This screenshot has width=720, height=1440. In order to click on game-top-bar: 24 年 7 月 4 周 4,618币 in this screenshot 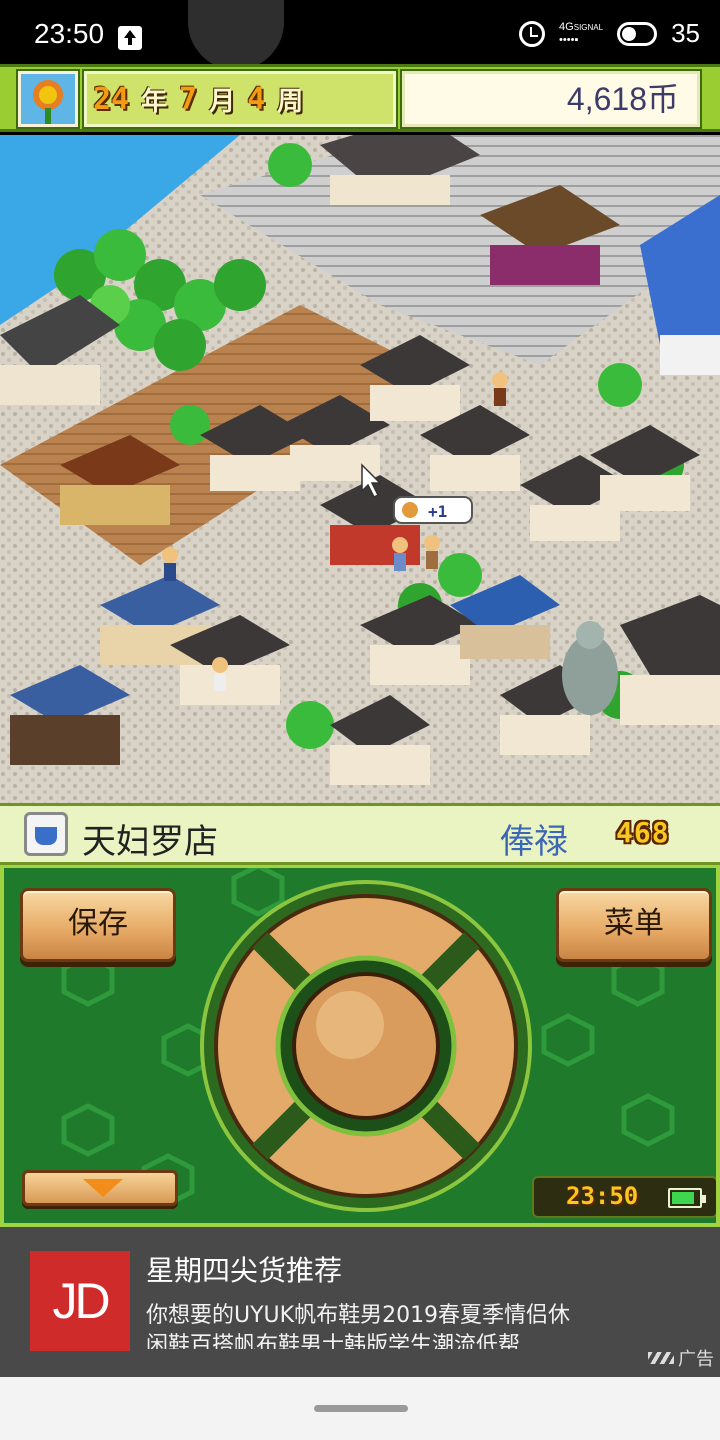, I will do `click(360, 98)`.